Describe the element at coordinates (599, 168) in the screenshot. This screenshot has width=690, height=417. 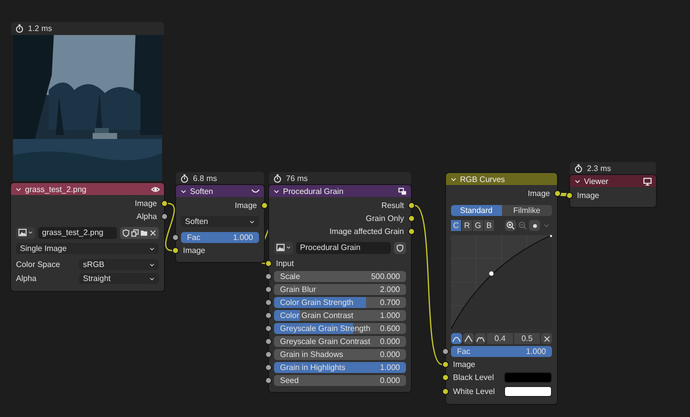
I see `timer-label: 2.3 ms` at that location.